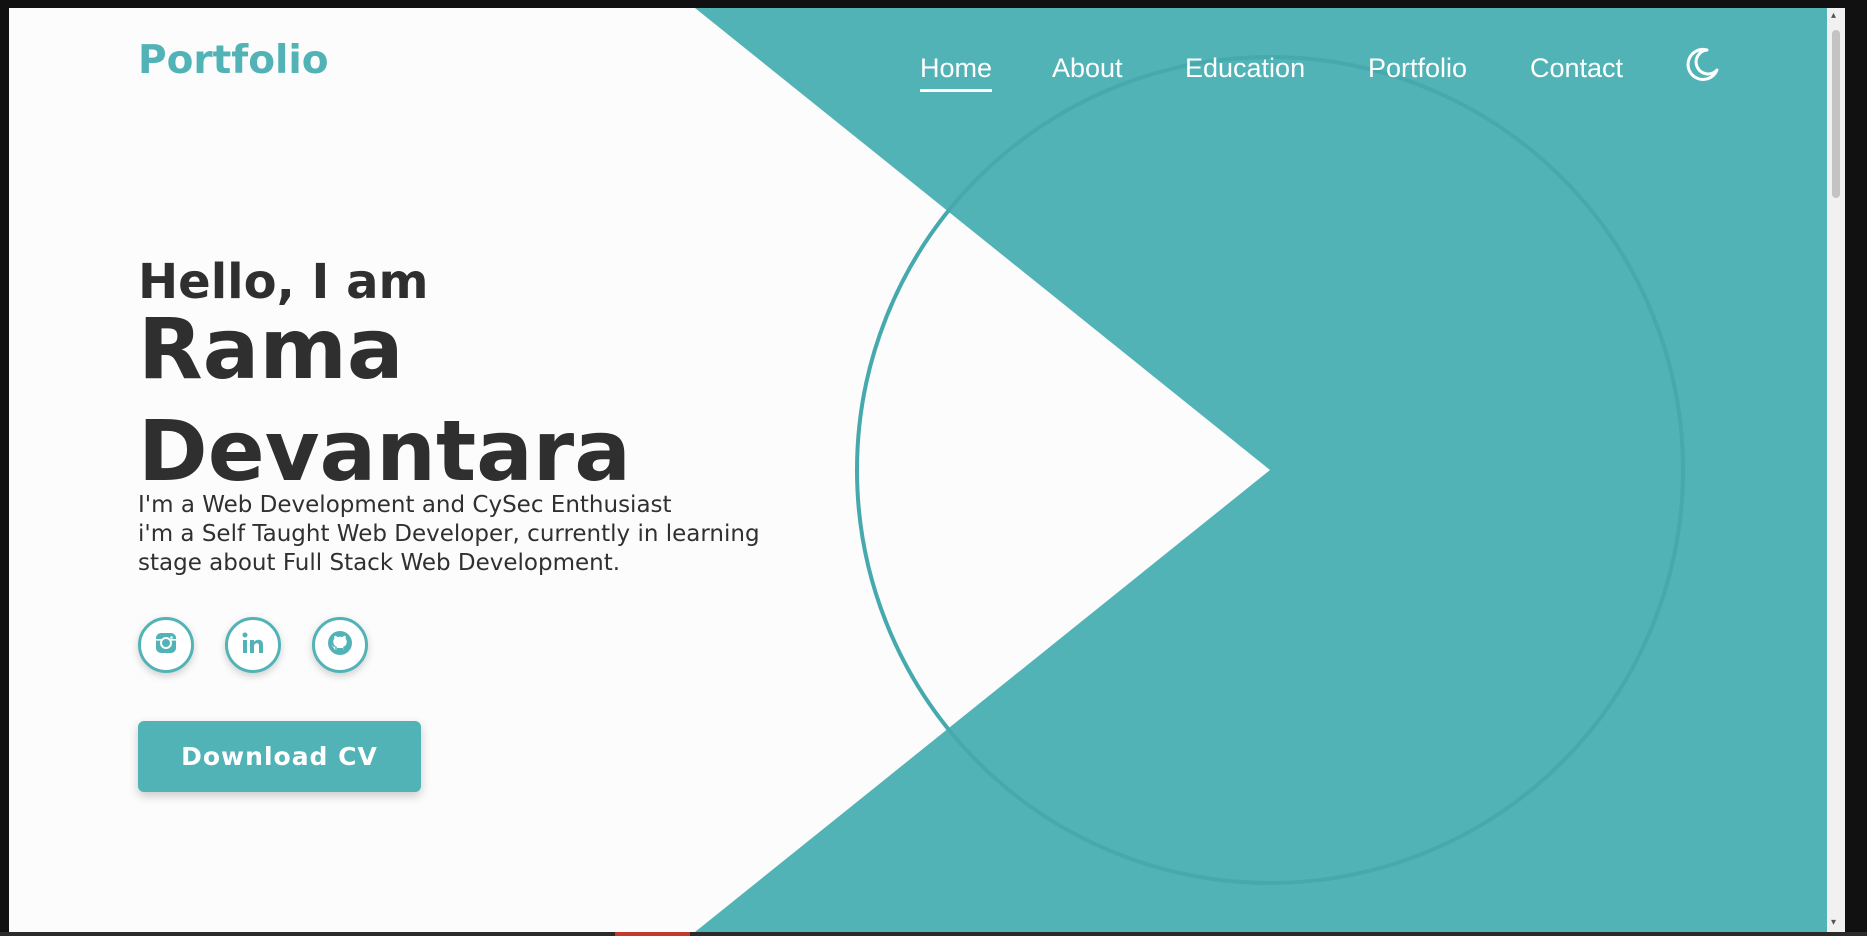 The height and width of the screenshot is (936, 1867). What do you see at coordinates (1703, 64) in the screenshot?
I see `moon-icon` at bounding box center [1703, 64].